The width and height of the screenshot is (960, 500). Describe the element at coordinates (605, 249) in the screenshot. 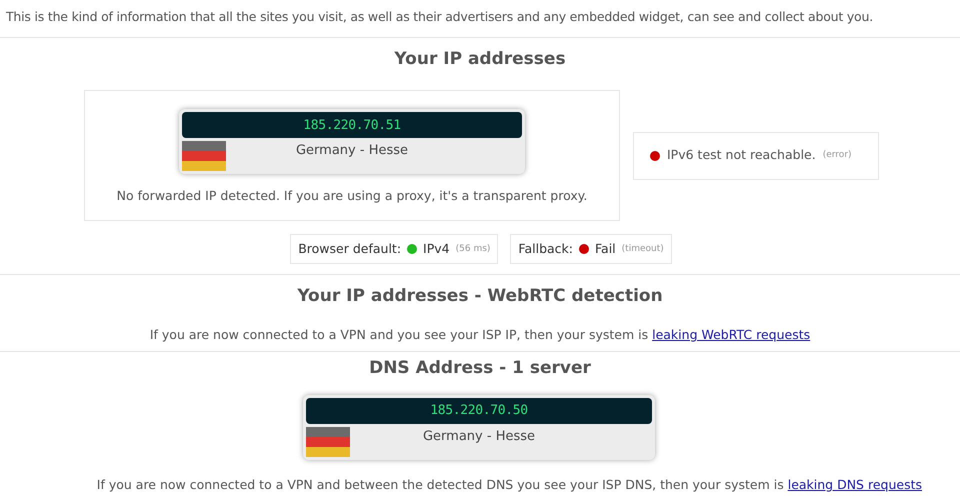

I see `check-value: Fail` at that location.